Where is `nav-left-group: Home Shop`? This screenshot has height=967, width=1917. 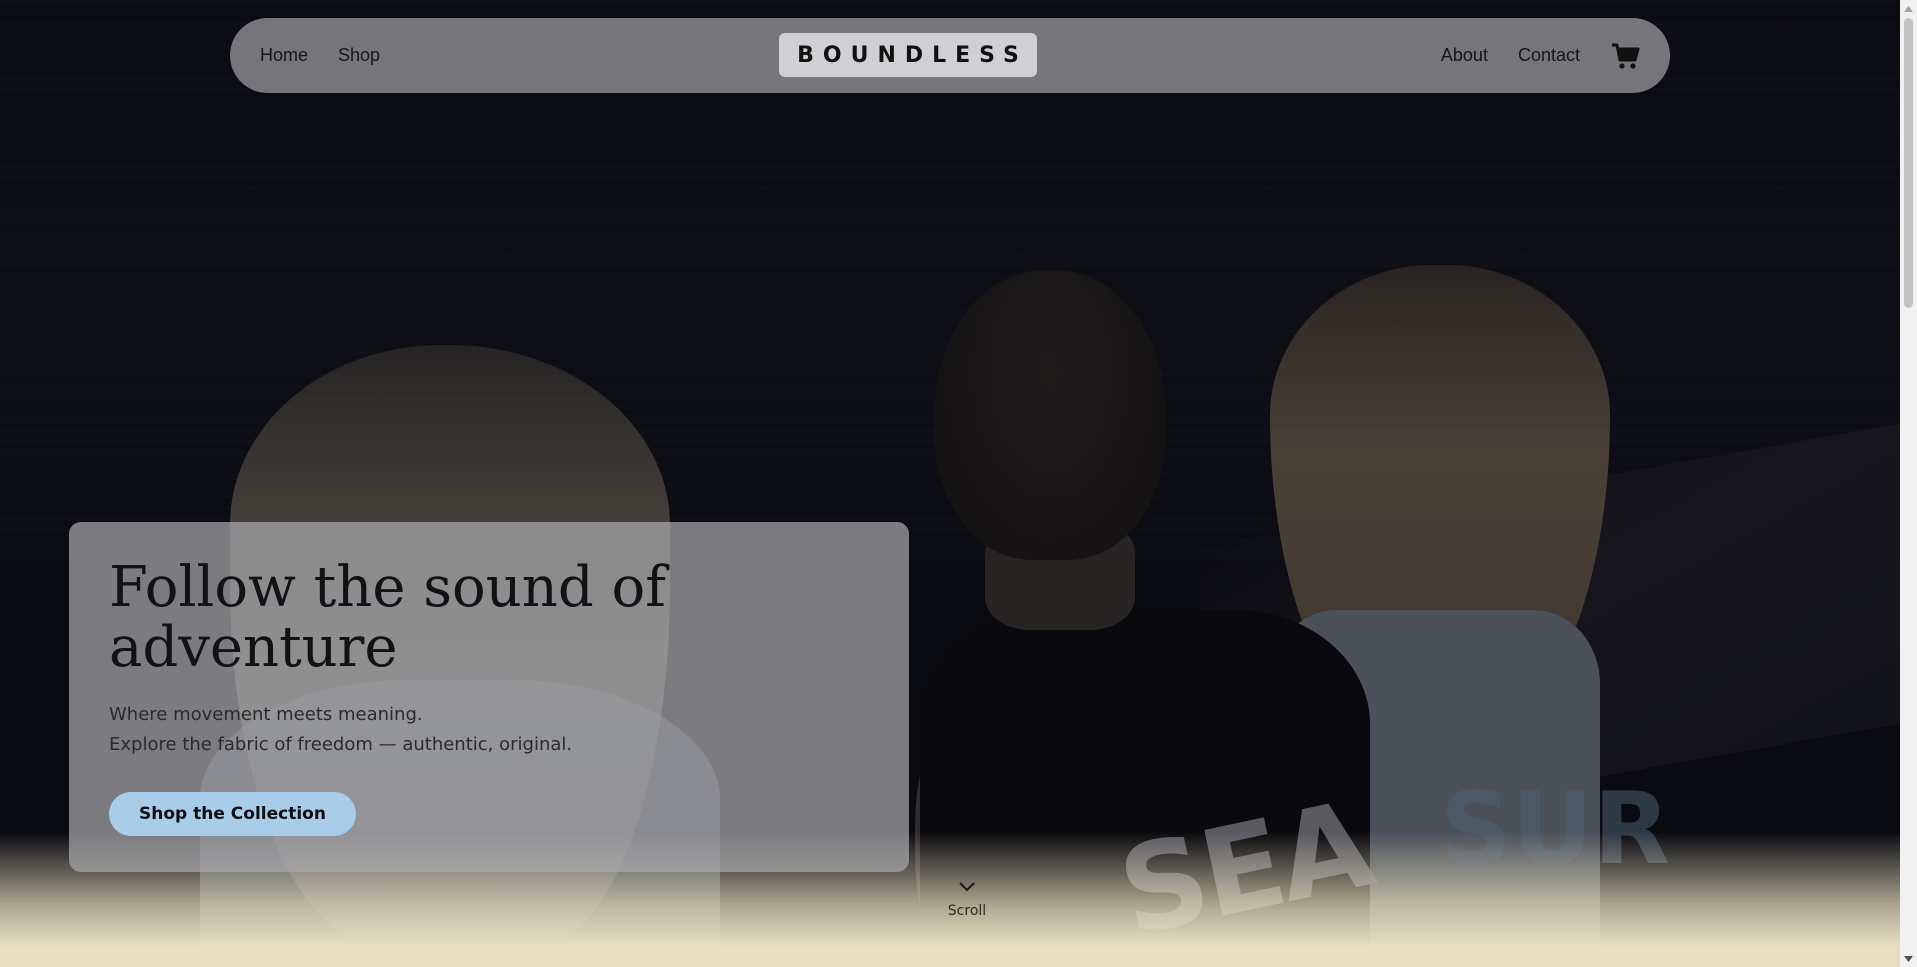
nav-left-group: Home Shop is located at coordinates (320, 55).